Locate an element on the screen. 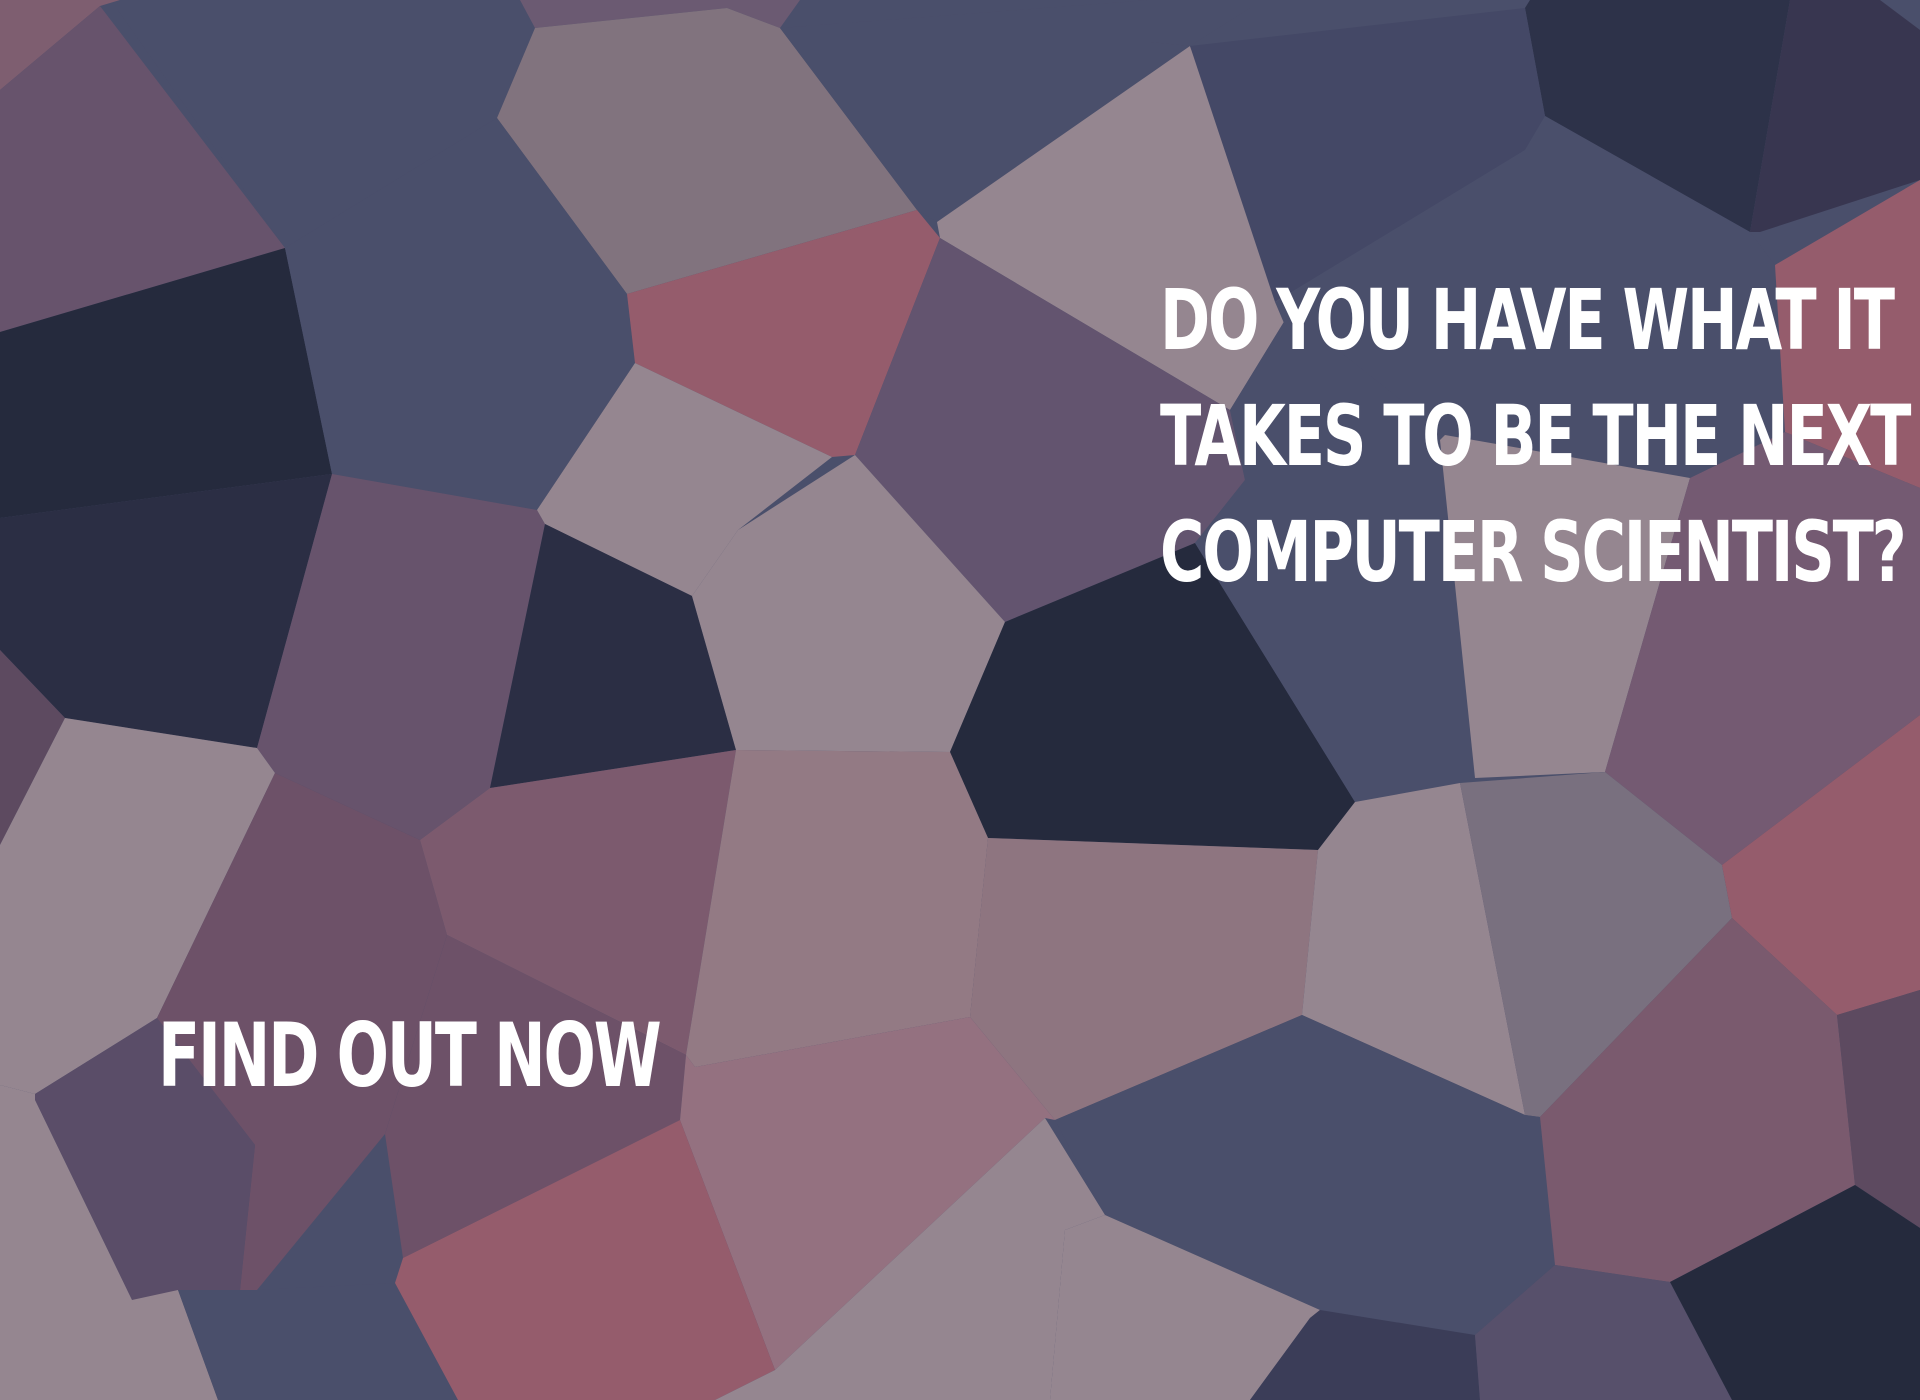 The height and width of the screenshot is (1400, 1920). headline-line-3: COMPUTER SCIENTIST? is located at coordinates (1533, 552).